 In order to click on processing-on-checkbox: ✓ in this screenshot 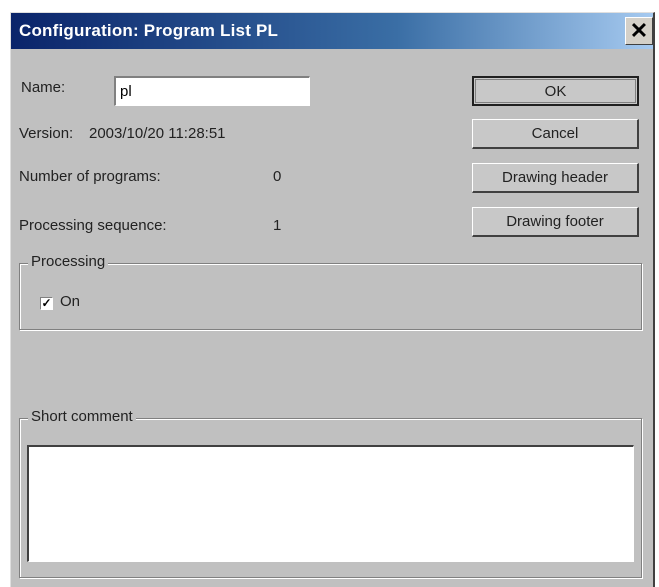, I will do `click(46, 303)`.